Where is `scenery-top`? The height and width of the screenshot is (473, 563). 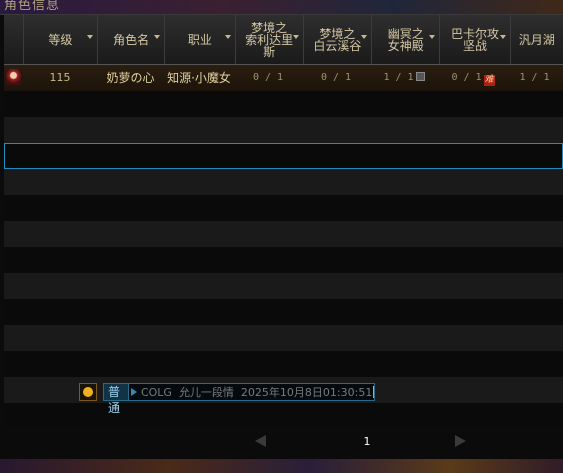 scenery-top is located at coordinates (281, 7).